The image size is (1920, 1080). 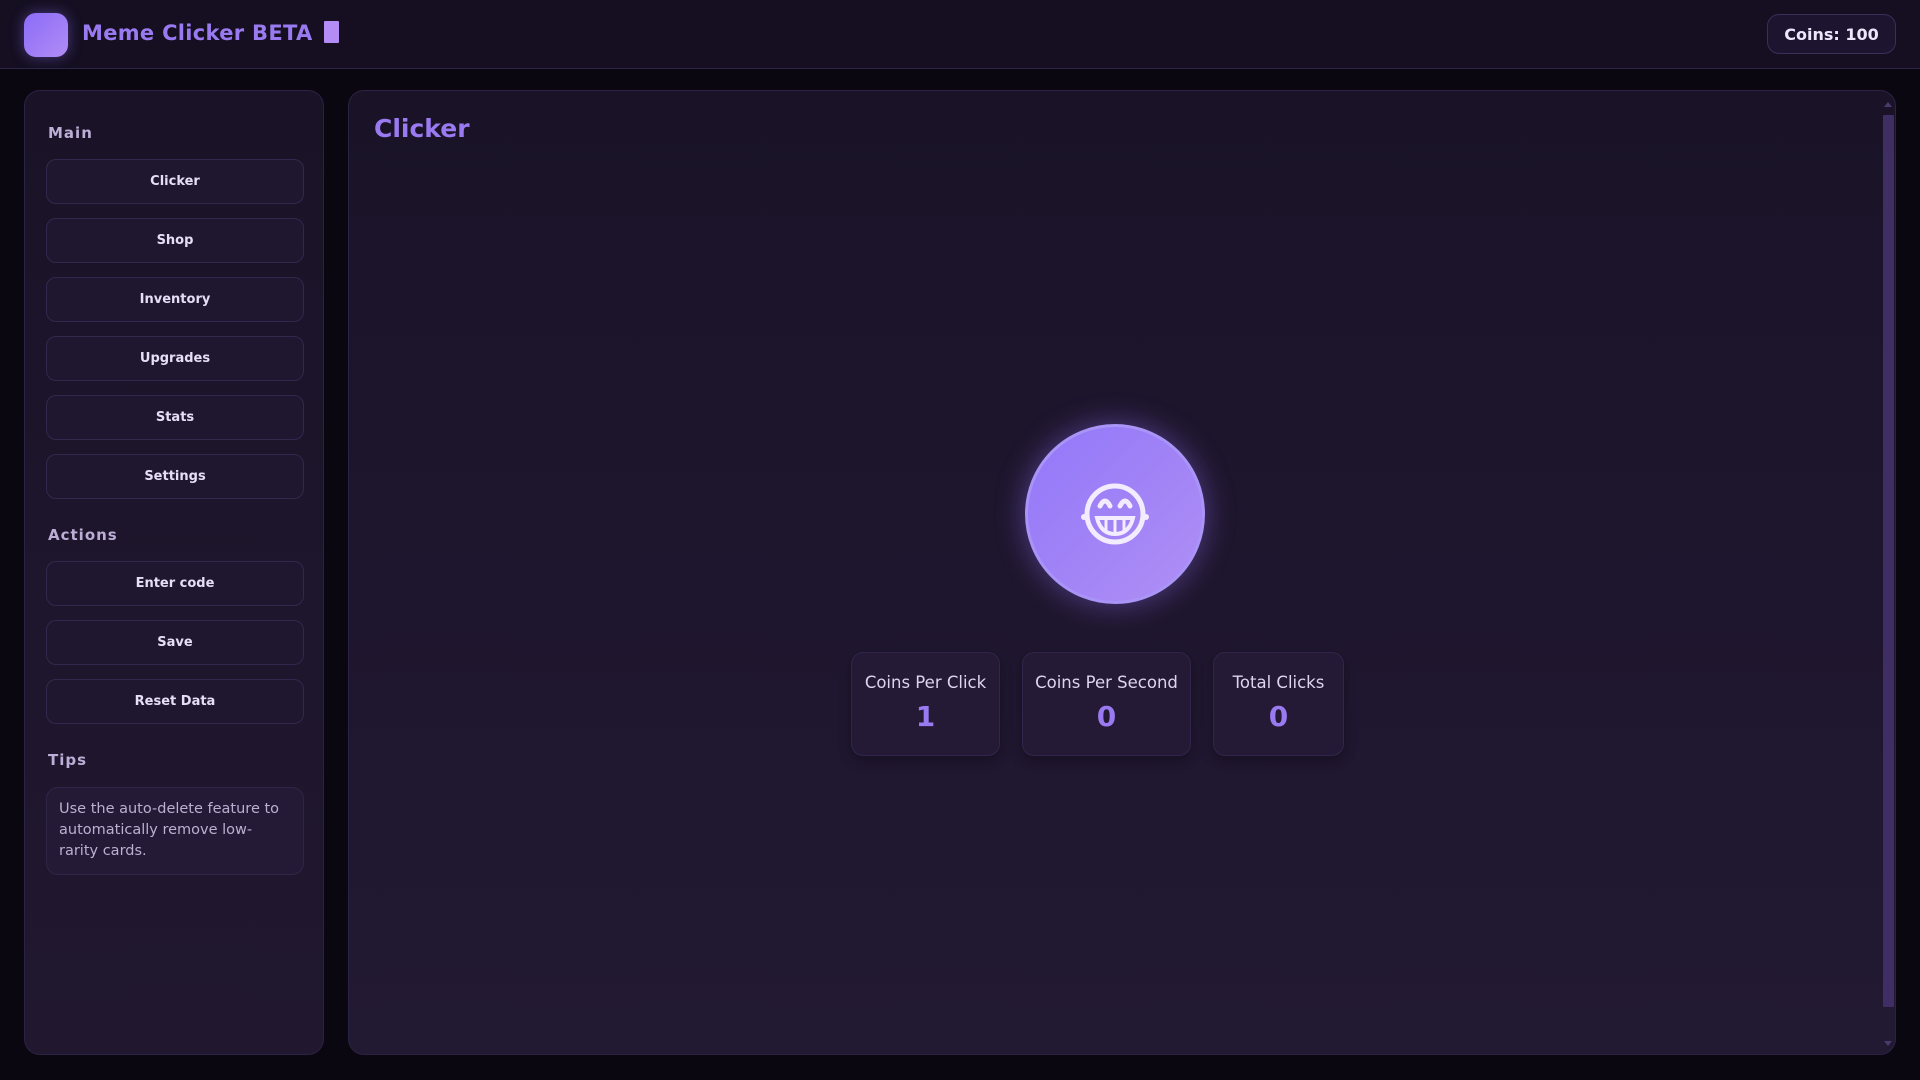 What do you see at coordinates (197, 33) in the screenshot?
I see `app-title-text: Meme Clicker BETA` at bounding box center [197, 33].